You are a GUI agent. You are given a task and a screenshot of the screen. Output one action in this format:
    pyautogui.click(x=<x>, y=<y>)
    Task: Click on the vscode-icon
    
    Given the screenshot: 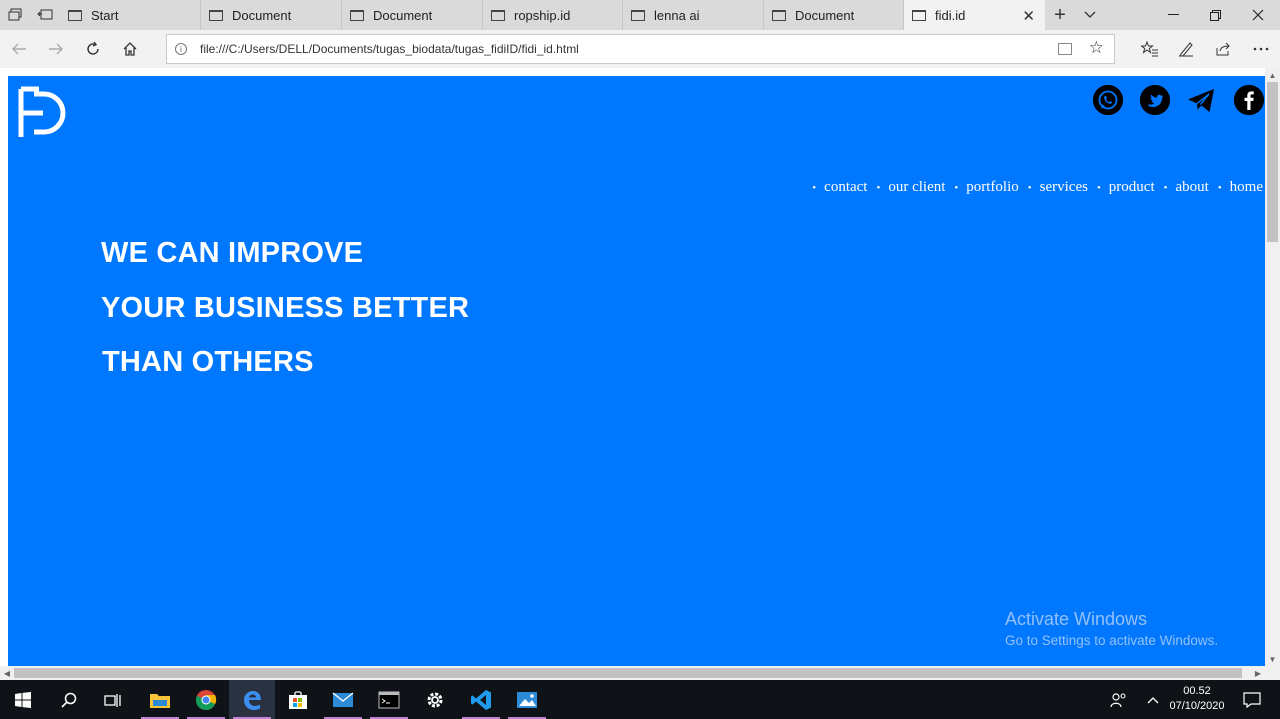 What is the action you would take?
    pyautogui.click(x=481, y=699)
    